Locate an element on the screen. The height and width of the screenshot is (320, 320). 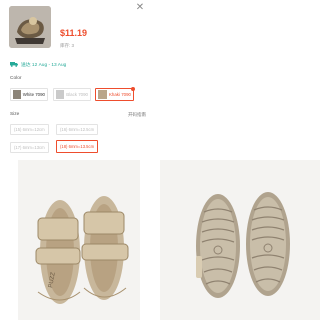
stock-count: 库存: 3 is located at coordinates (67, 45).